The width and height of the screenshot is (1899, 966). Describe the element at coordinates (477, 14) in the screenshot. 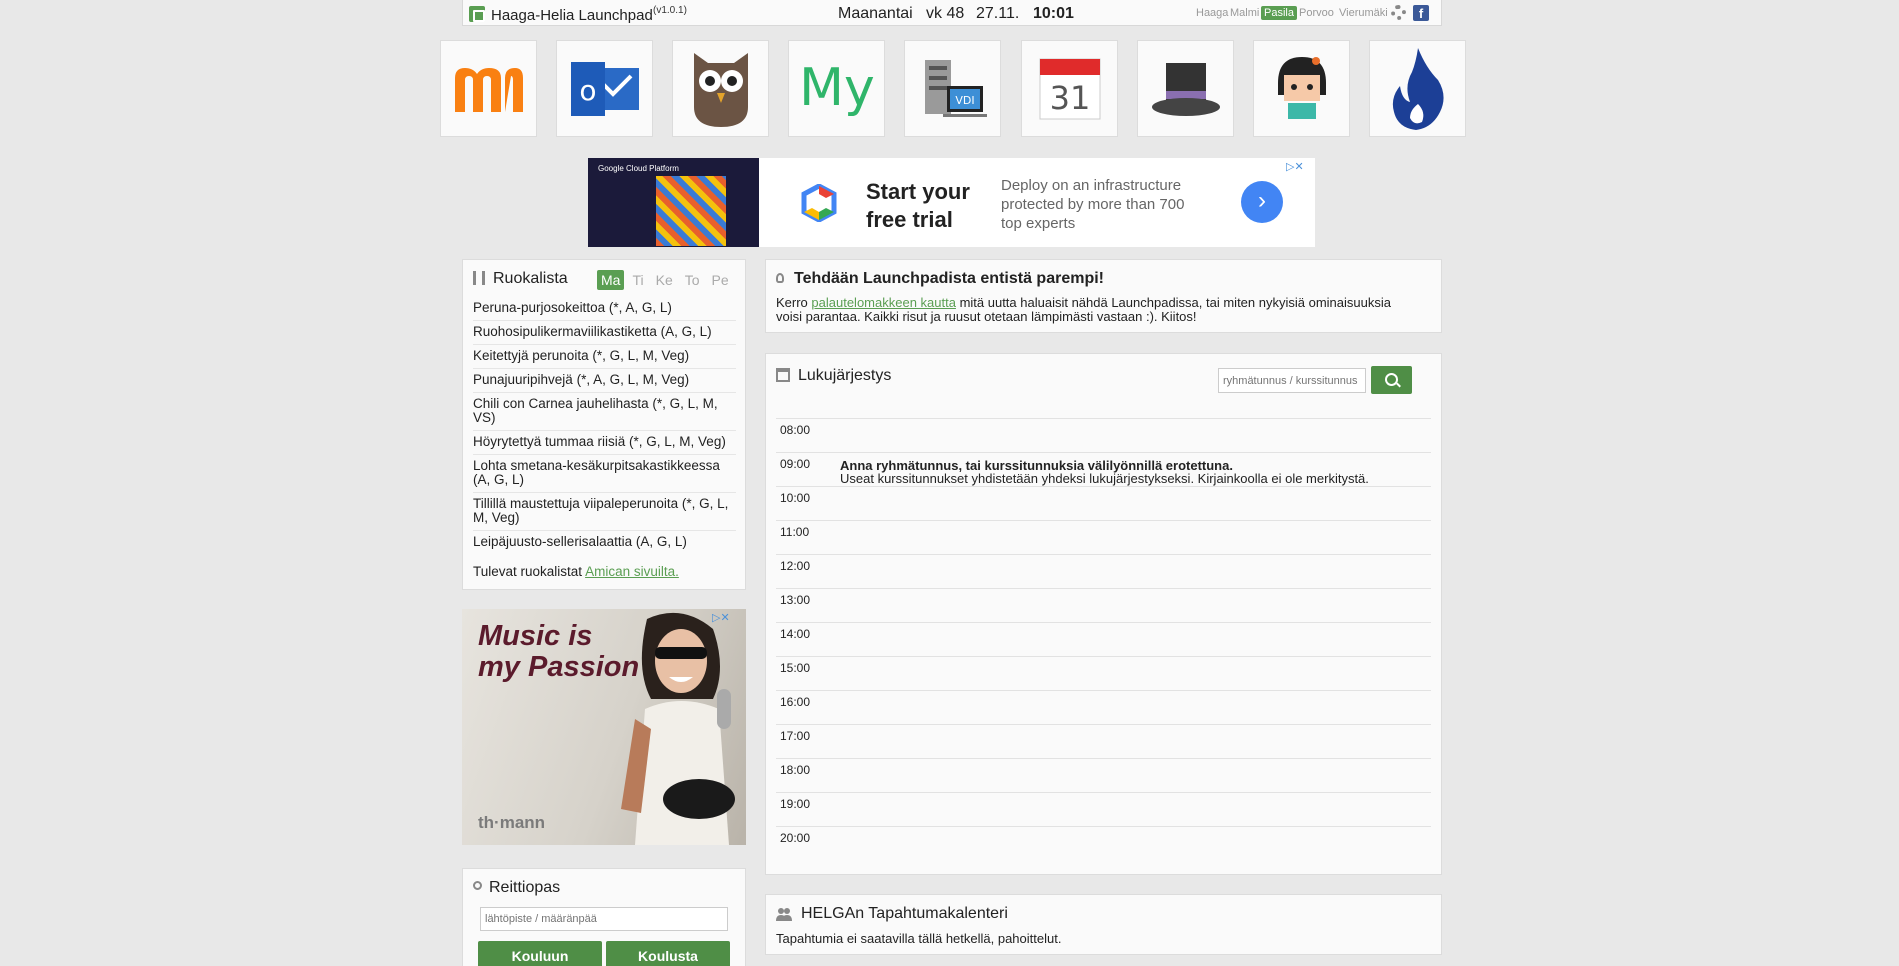

I see `launchpad-logo-icon` at that location.